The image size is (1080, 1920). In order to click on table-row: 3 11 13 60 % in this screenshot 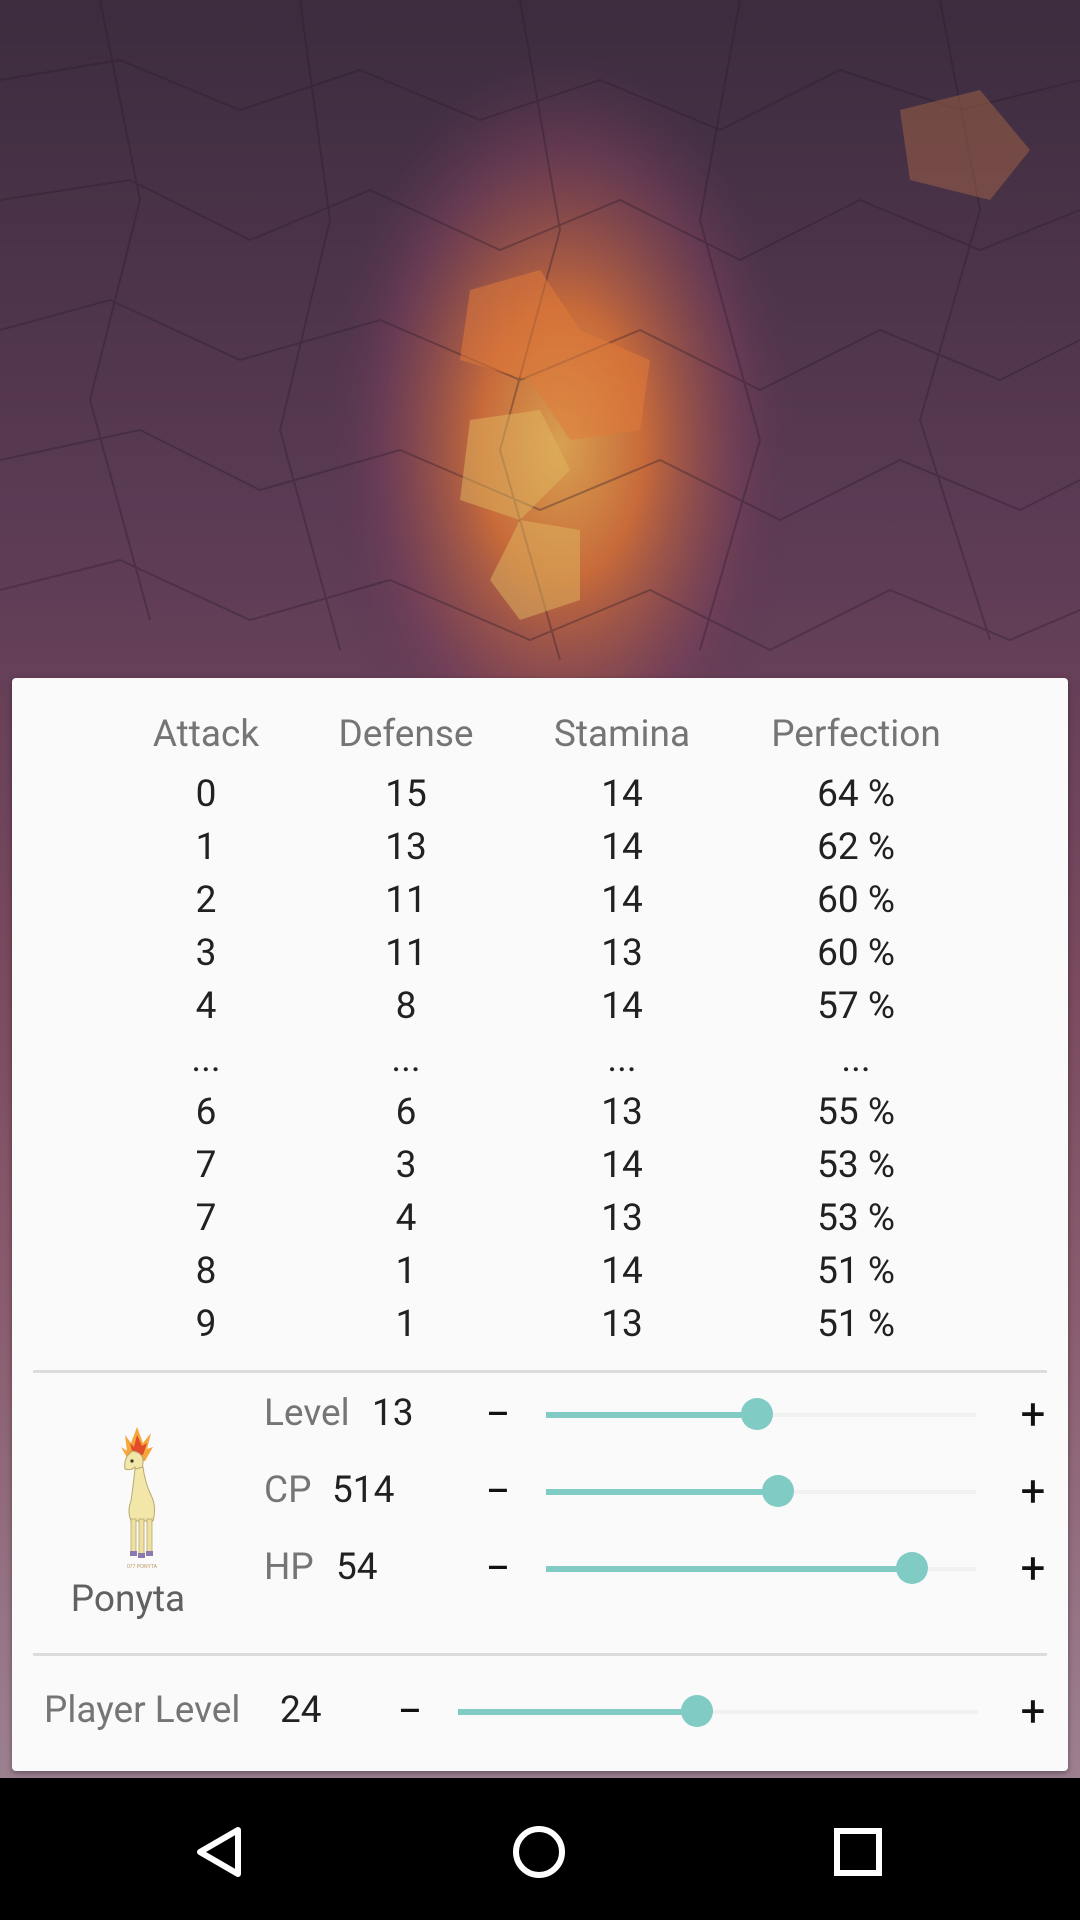, I will do `click(540, 953)`.